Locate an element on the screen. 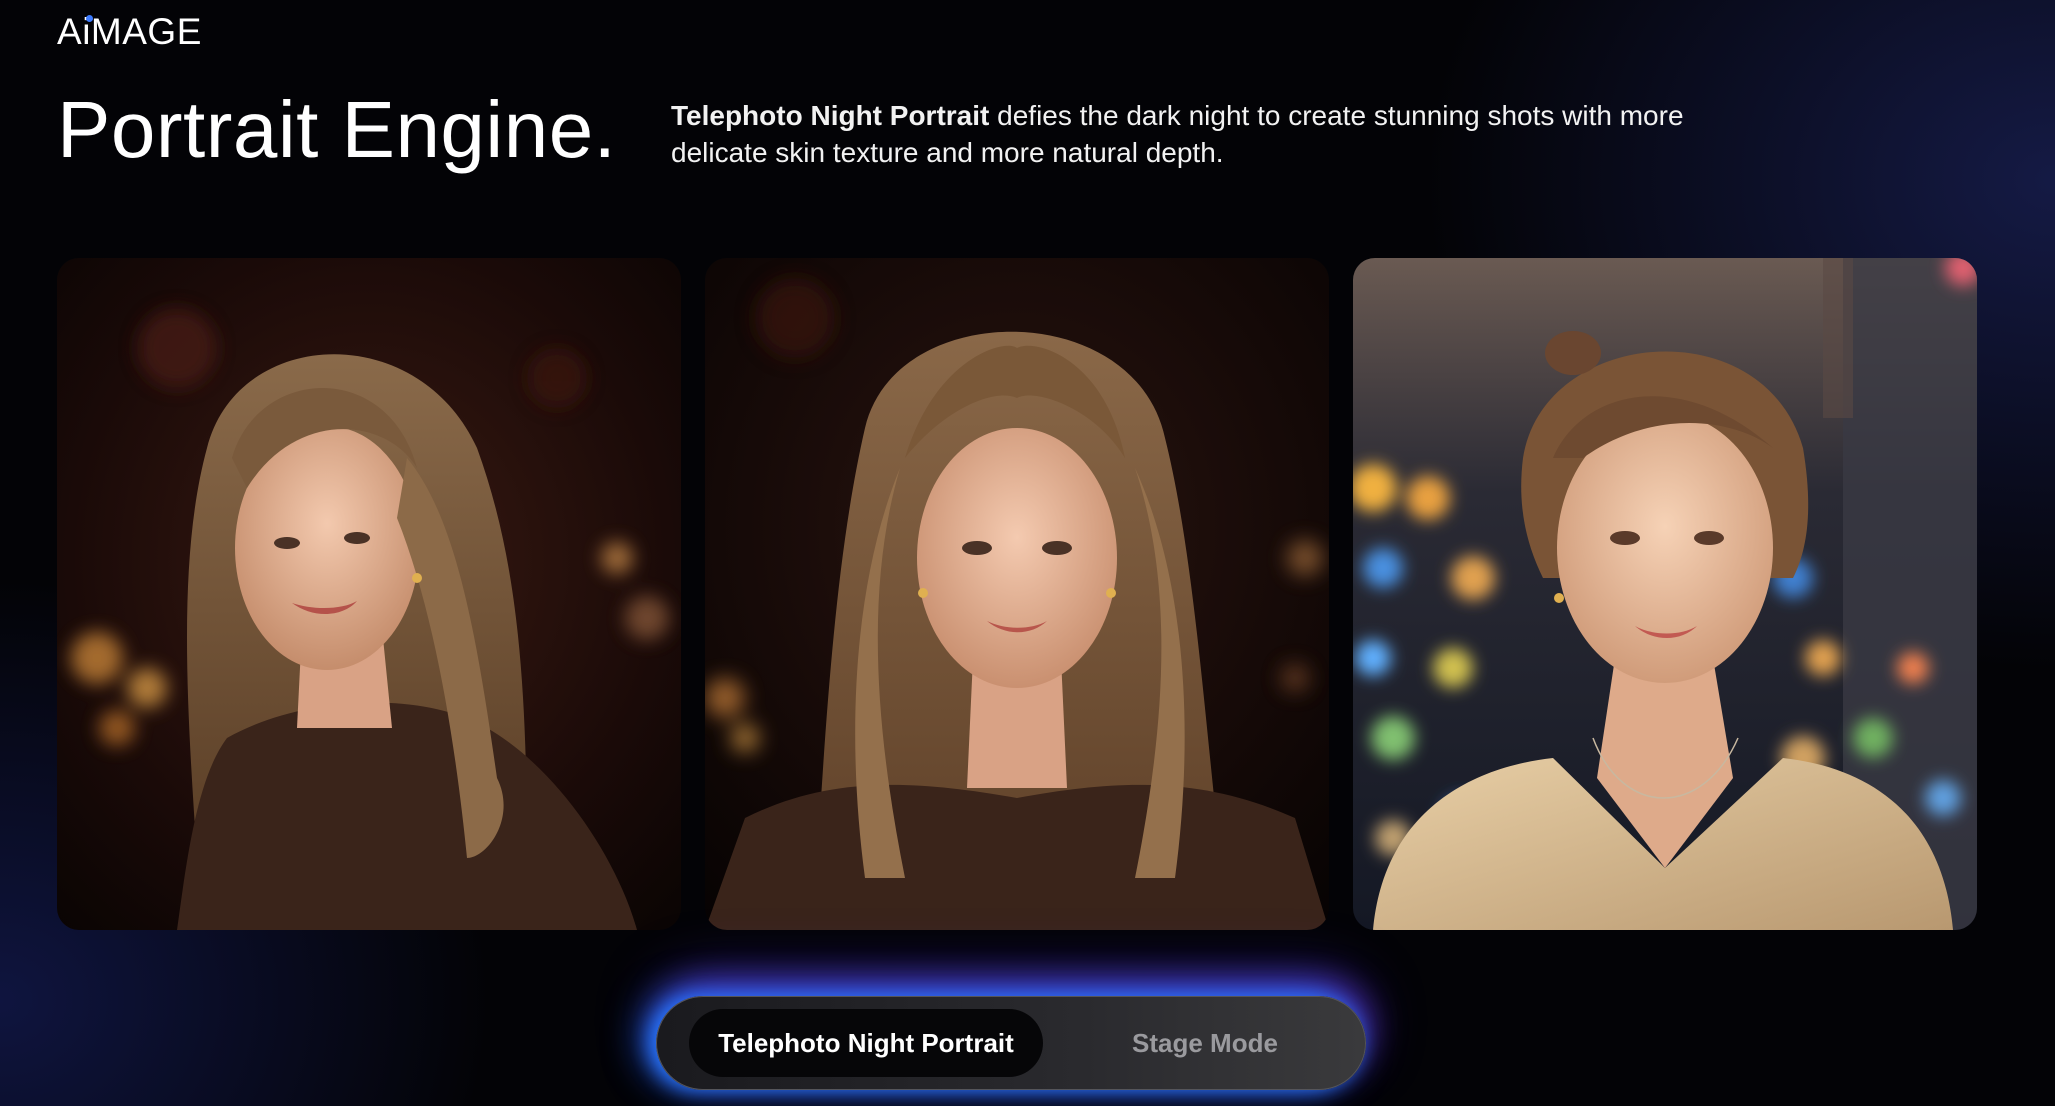 Image resolution: width=2055 pixels, height=1106 pixels. page-title: Portrait Engine. is located at coordinates (337, 129).